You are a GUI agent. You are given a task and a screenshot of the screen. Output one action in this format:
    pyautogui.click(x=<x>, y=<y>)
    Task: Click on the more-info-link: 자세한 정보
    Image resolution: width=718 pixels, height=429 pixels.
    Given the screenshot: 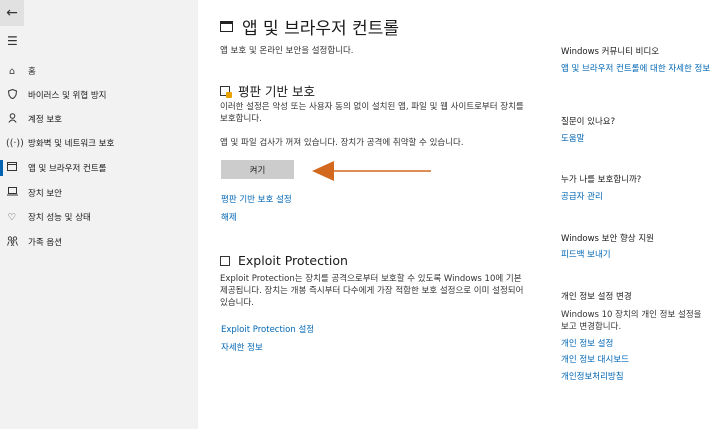 What is the action you would take?
    pyautogui.click(x=242, y=347)
    